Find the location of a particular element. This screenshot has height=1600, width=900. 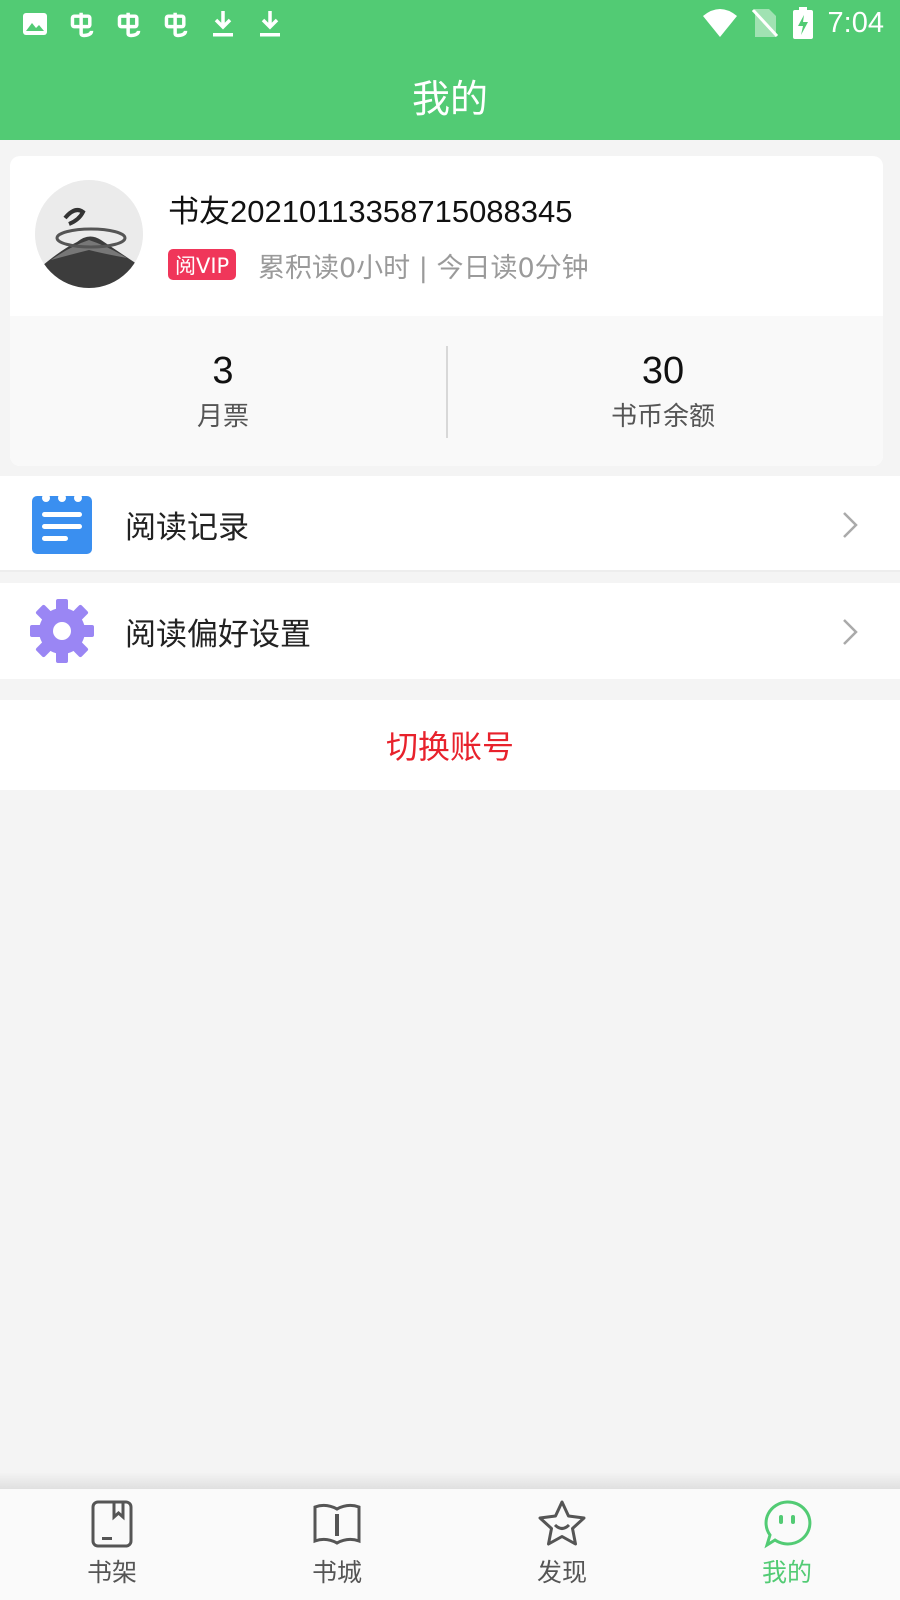

star-icon is located at coordinates (562, 1524).